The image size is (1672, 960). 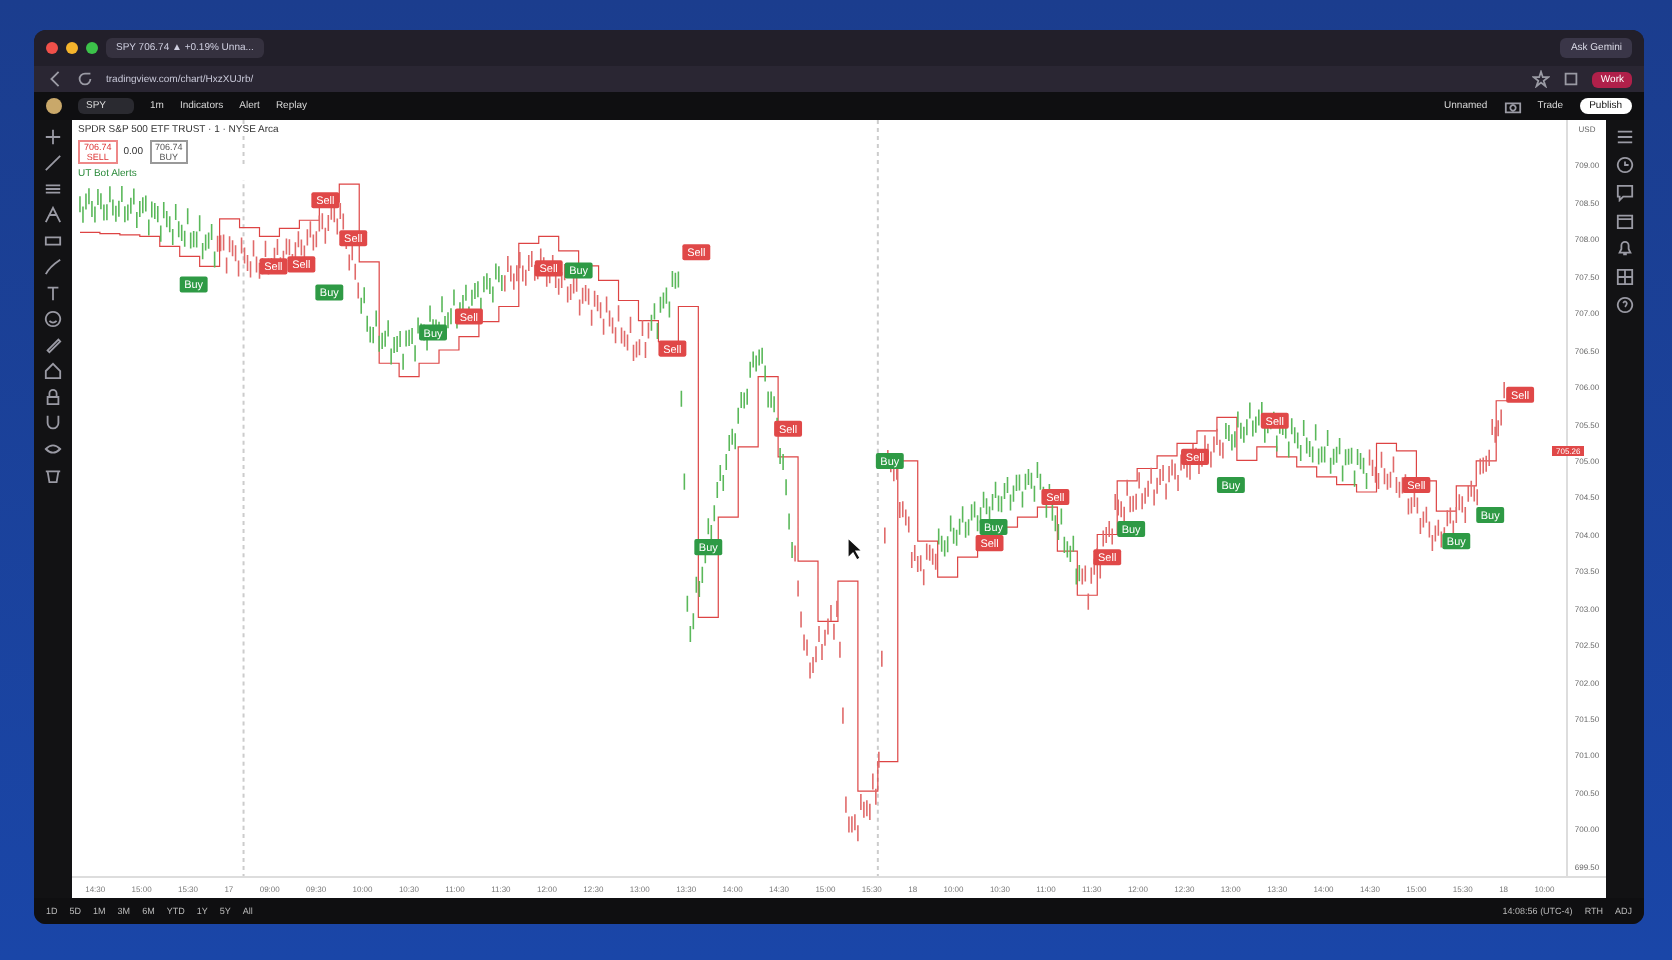 What do you see at coordinates (1625, 193) in the screenshot?
I see `chat-icon` at bounding box center [1625, 193].